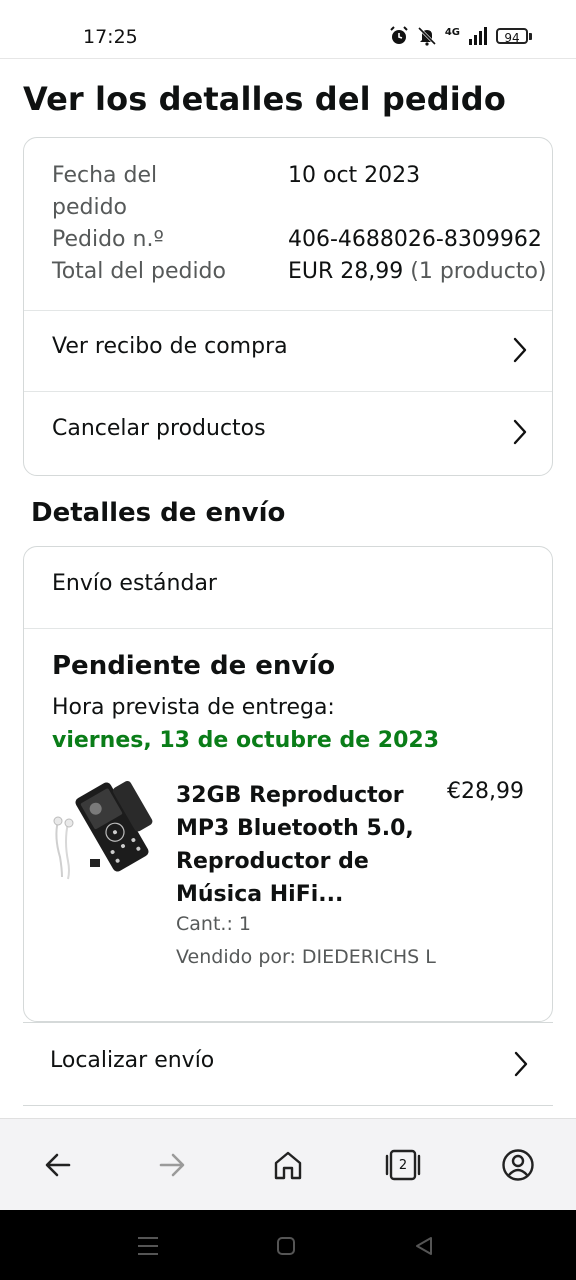 The height and width of the screenshot is (1280, 576). Describe the element at coordinates (104, 830) in the screenshot. I see `product-image` at that location.